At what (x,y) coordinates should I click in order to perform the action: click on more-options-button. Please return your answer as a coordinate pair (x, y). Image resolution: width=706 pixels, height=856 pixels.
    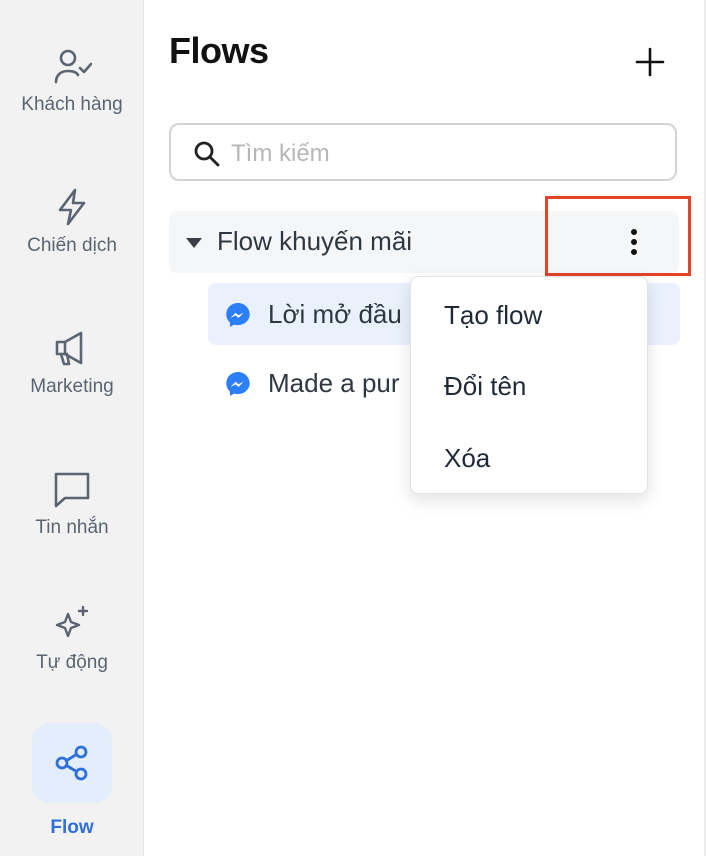
    Looking at the image, I should click on (634, 242).